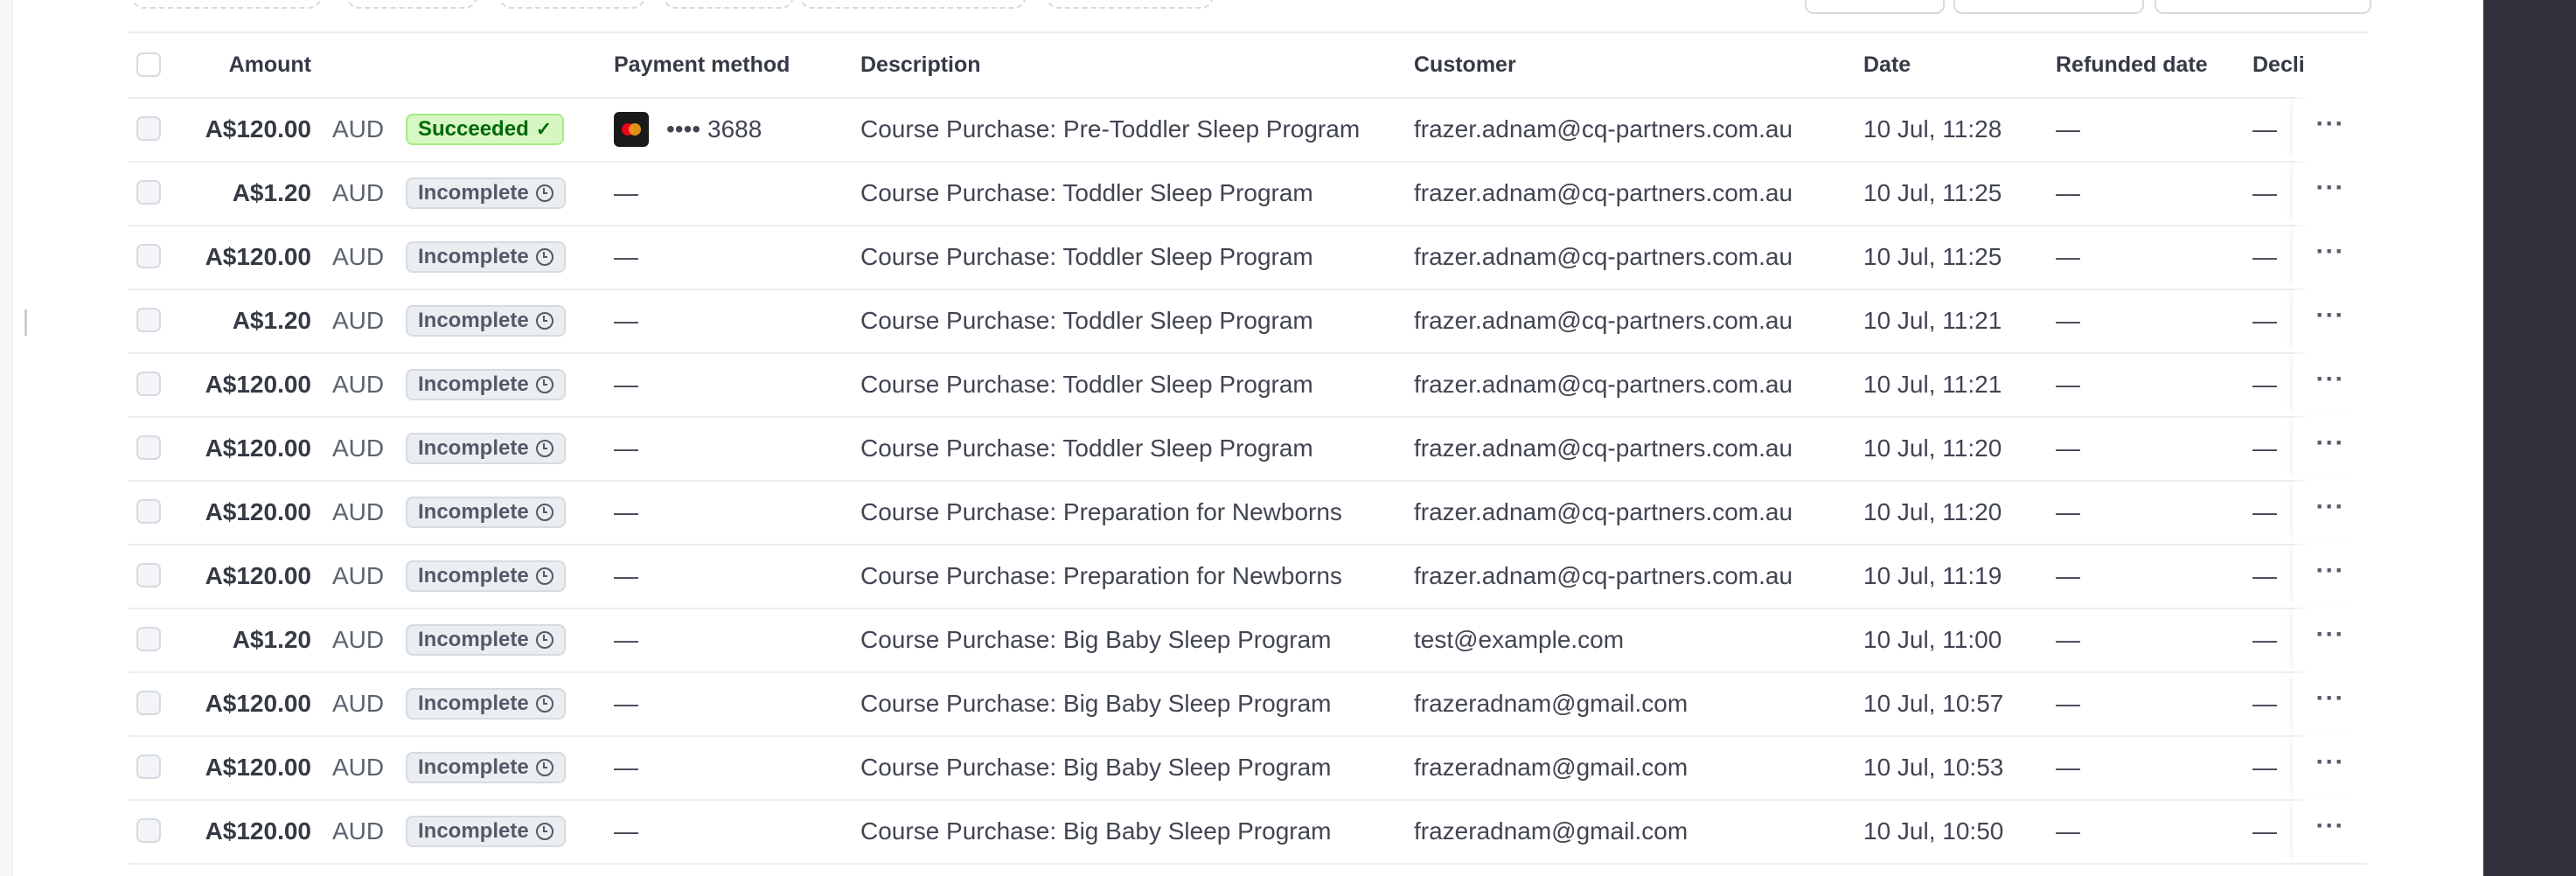 The width and height of the screenshot is (2576, 876). What do you see at coordinates (921, 65) in the screenshot?
I see `header-description: Description` at bounding box center [921, 65].